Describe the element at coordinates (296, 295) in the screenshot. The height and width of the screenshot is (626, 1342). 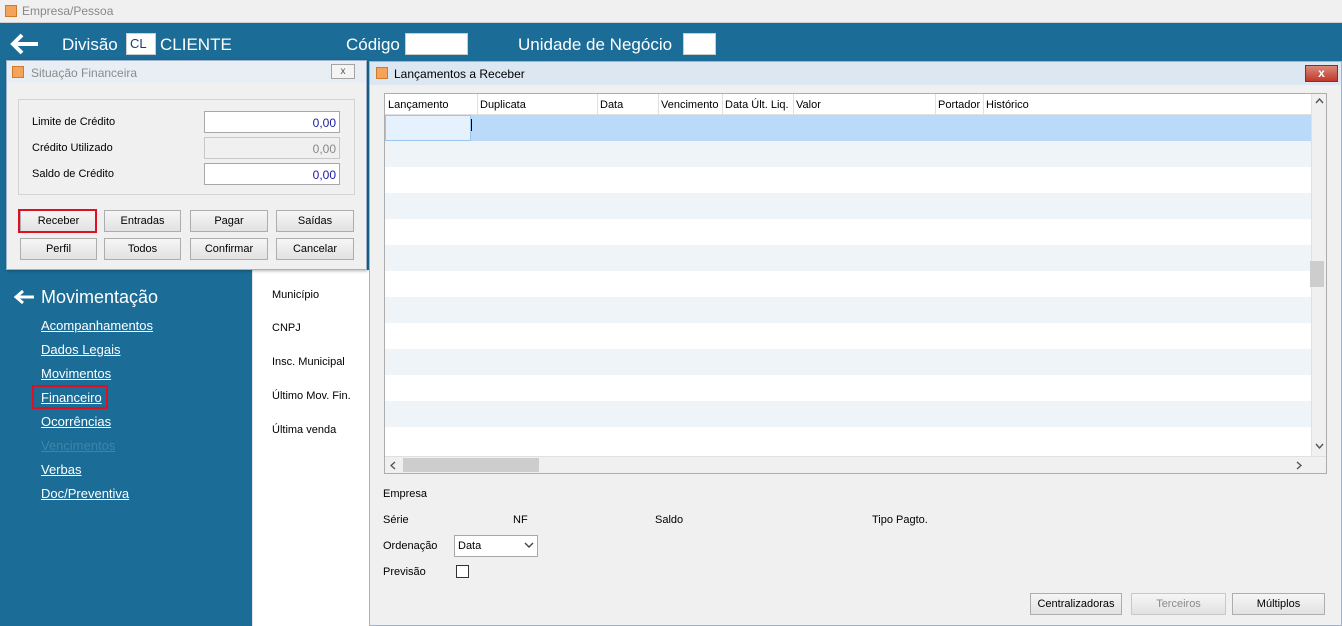
I see `municipio-label: Município` at that location.